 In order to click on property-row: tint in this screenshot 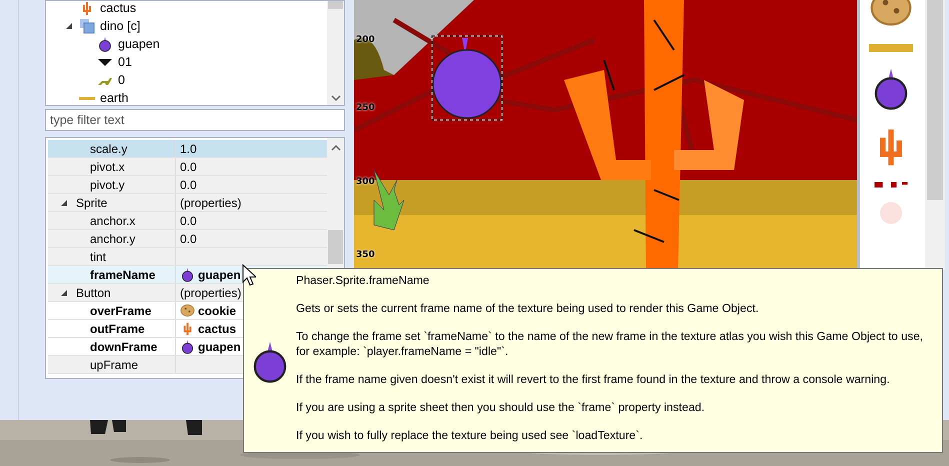, I will do `click(187, 257)`.